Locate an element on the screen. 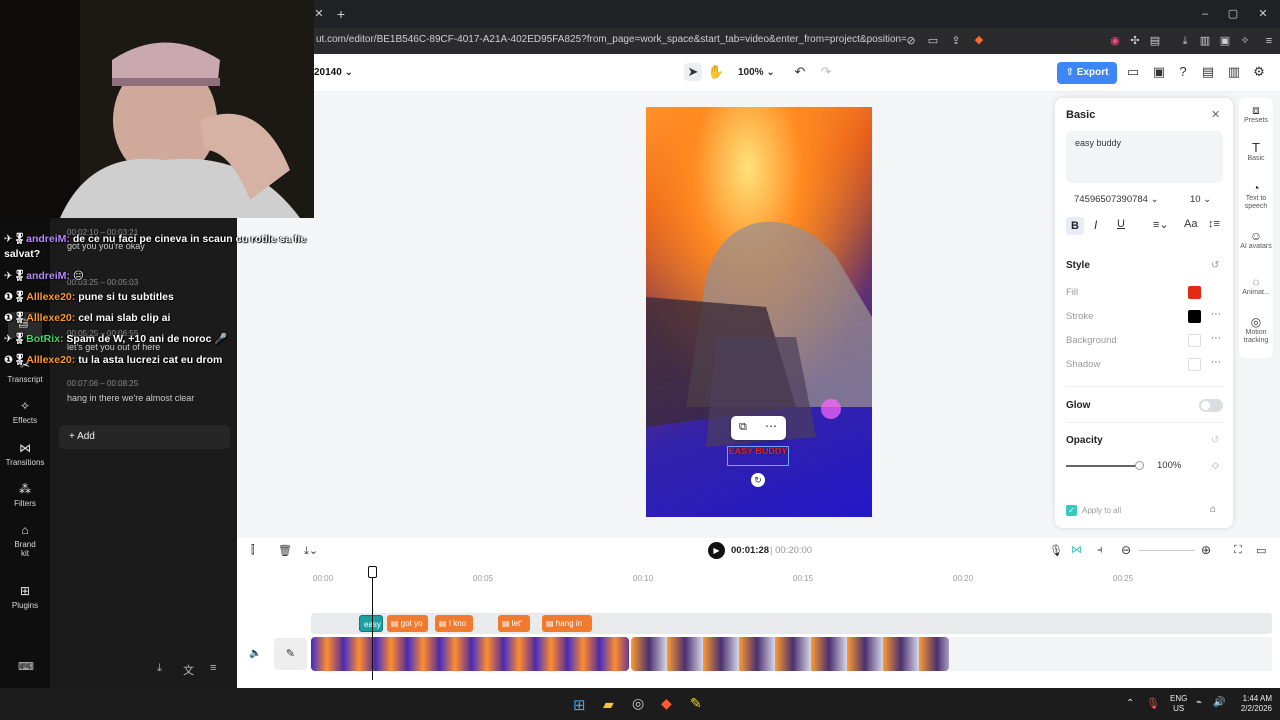 The height and width of the screenshot is (720, 1280). rightbar-presets: ⧈ Presets is located at coordinates (1256, 114).